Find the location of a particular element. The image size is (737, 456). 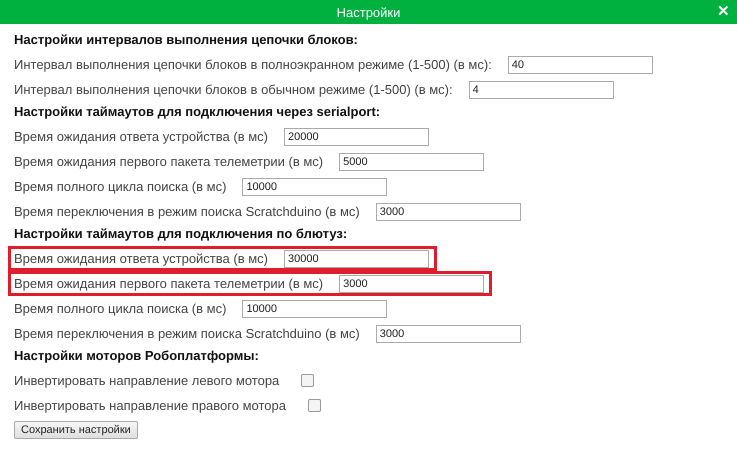

input-field: 4 is located at coordinates (541, 89).